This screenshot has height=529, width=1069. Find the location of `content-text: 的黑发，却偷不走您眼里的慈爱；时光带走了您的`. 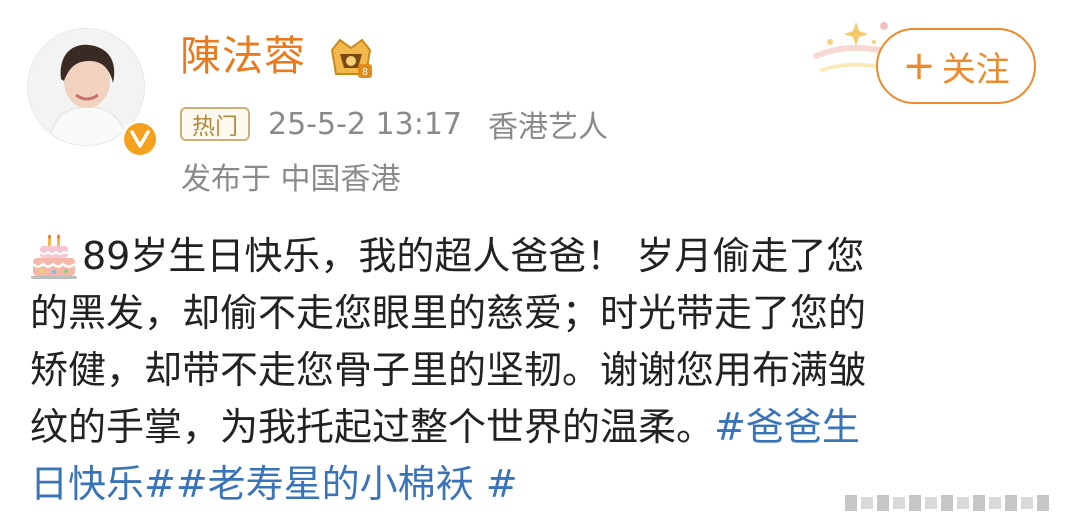

content-text: 的黑发，却偷不走您眼里的慈爱；时光带走了您的 is located at coordinates (448, 313).